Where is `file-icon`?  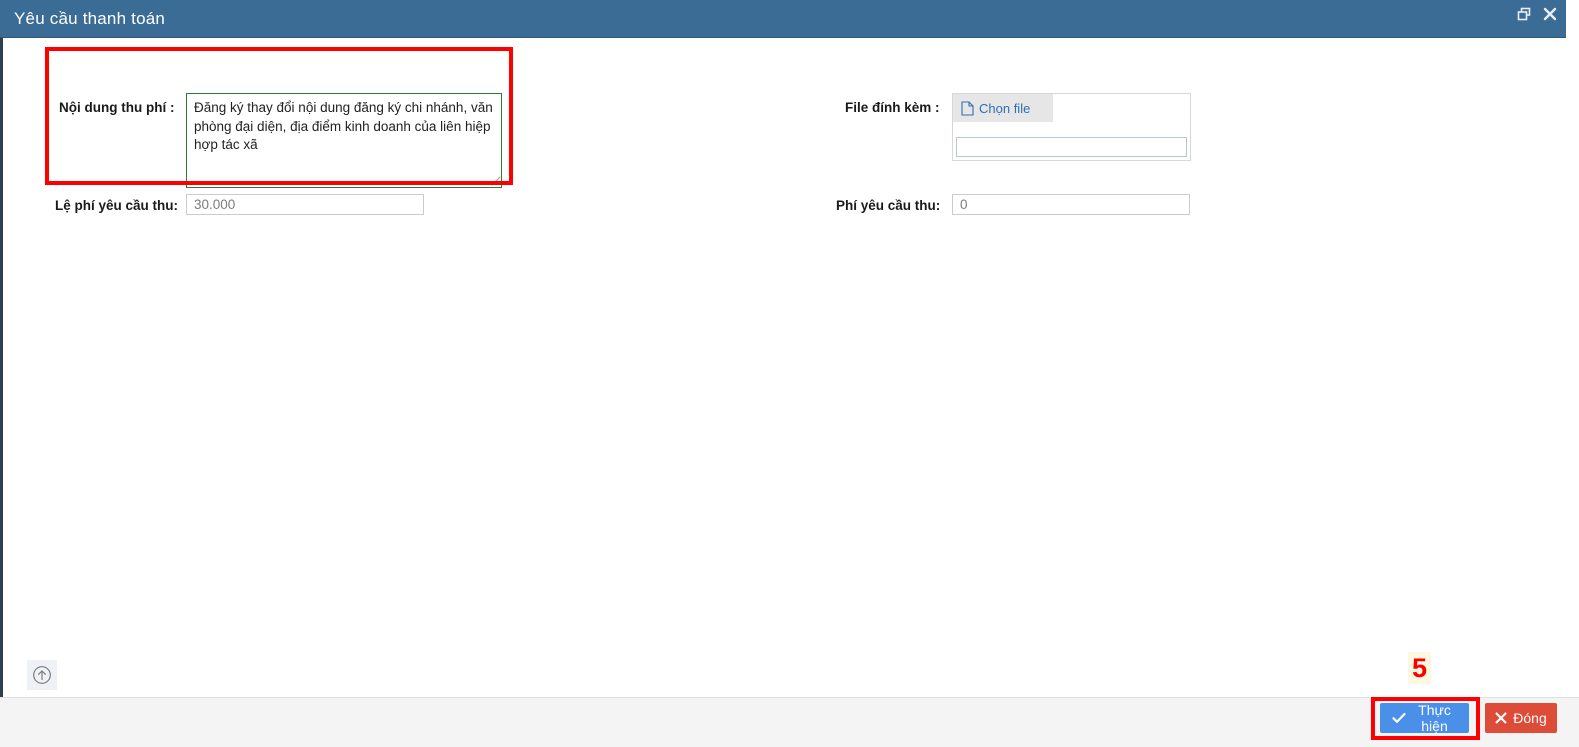 file-icon is located at coordinates (967, 108).